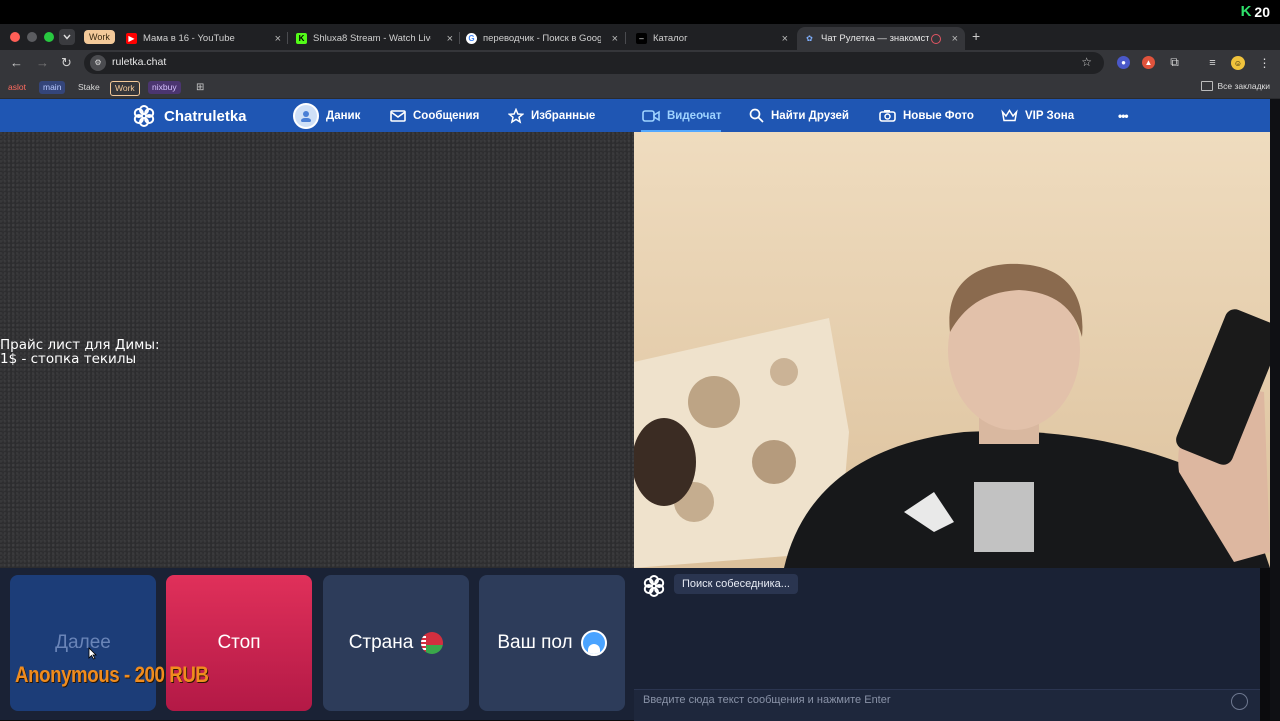  I want to click on tab-title: переводчик - Поиск в Google, so click(542, 38).